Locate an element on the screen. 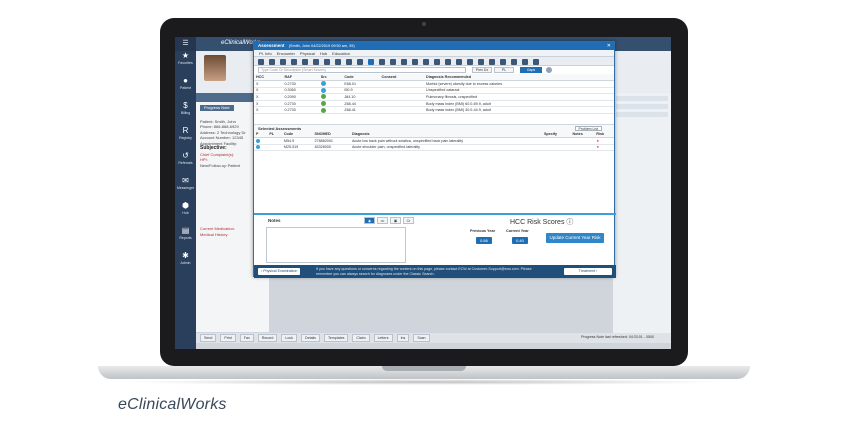 This screenshot has height=424, width=848. more-icon: ••• is located at coordinates (382, 220).